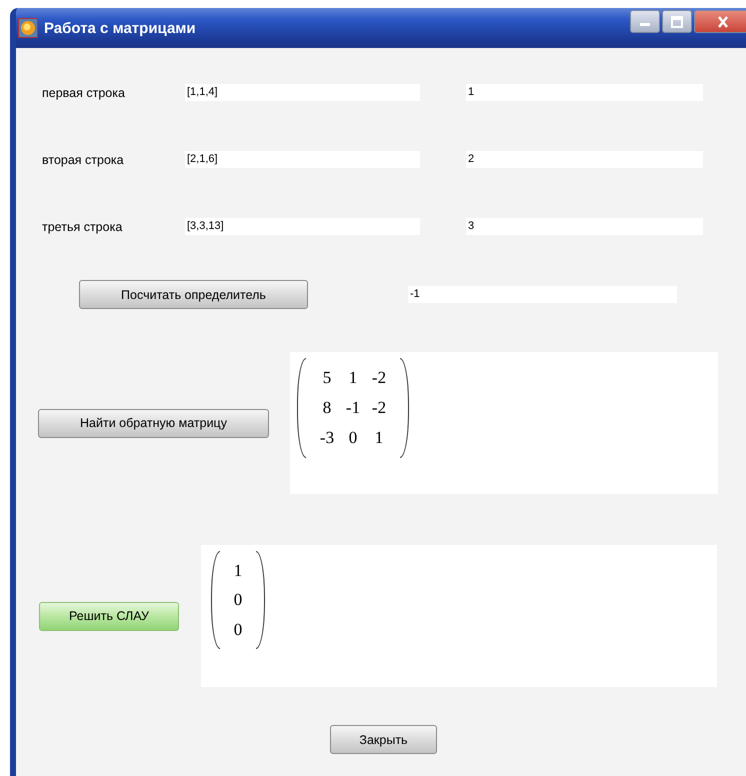 This screenshot has width=746, height=776. Describe the element at coordinates (109, 616) in the screenshot. I see `solve-system-button: Решить СЛАУ` at that location.